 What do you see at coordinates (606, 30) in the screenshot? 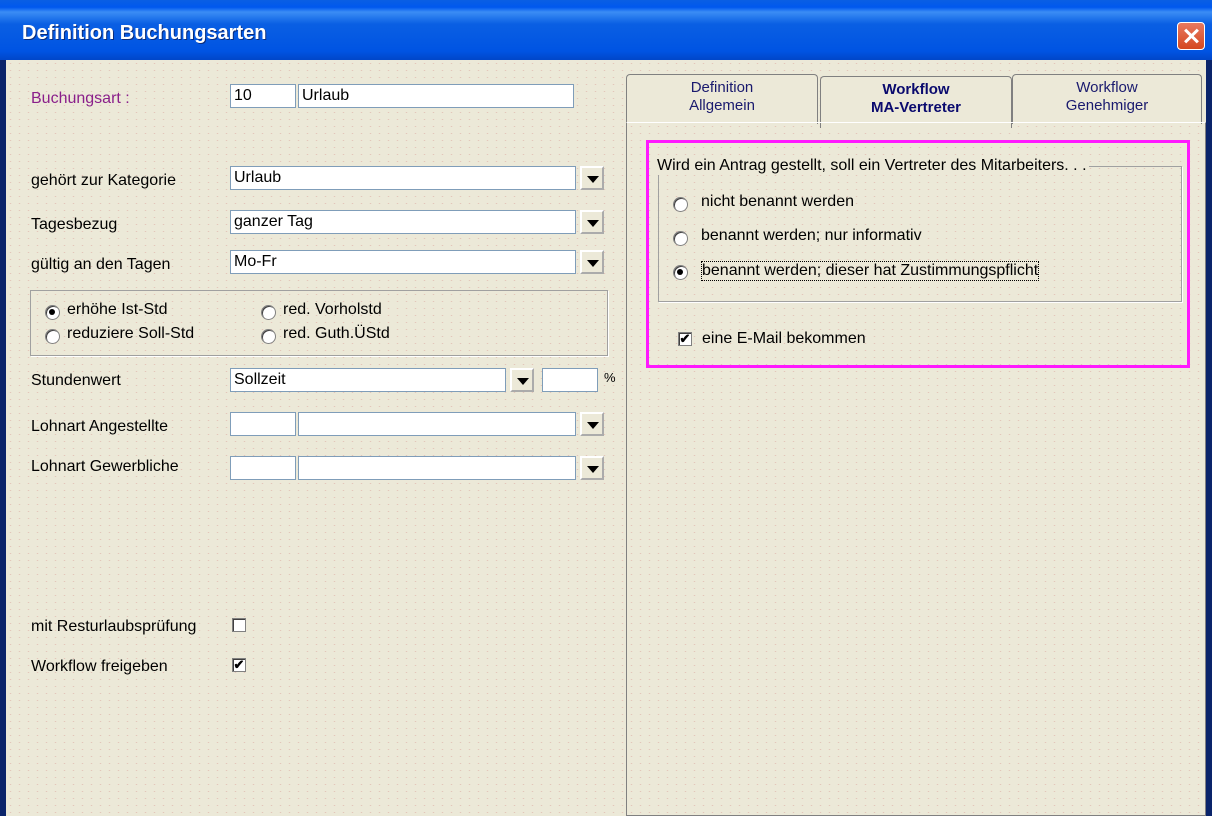
I see `title-bar: Definition Buchungsarten` at bounding box center [606, 30].